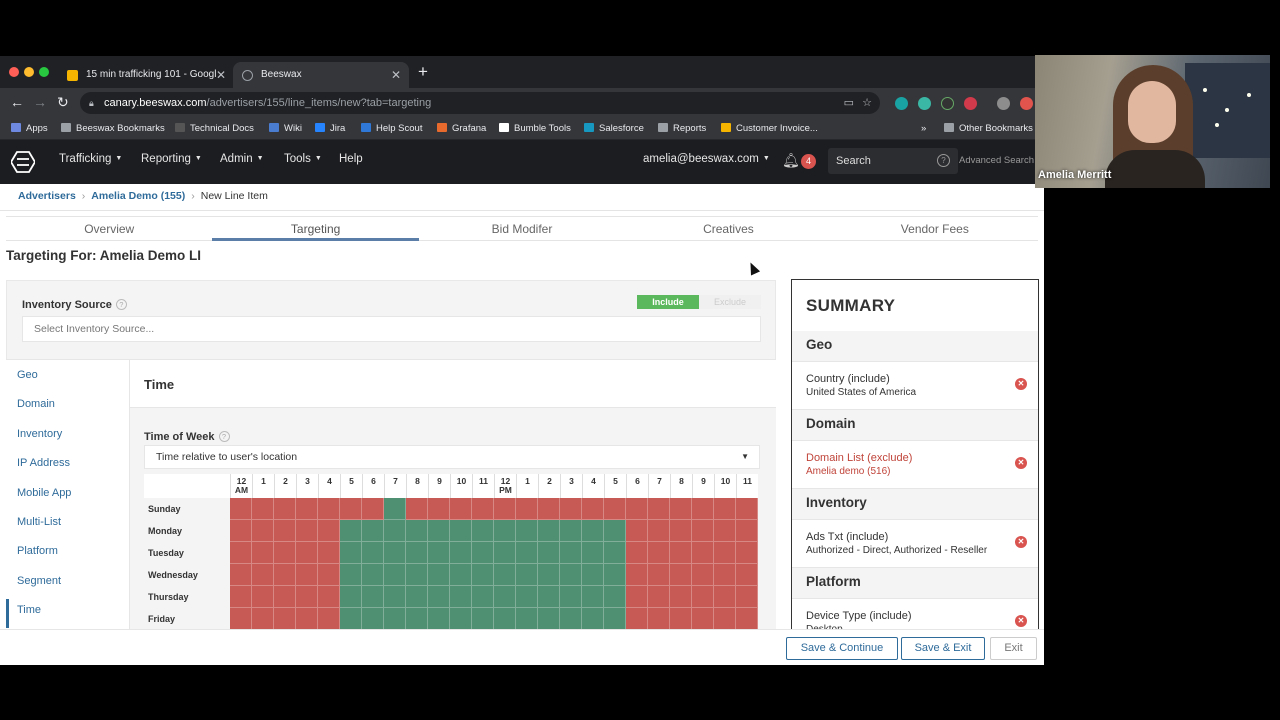 The width and height of the screenshot is (1280, 720). Describe the element at coordinates (522, 228) in the screenshot. I see `tab-bid-modifer: Bid Modifer` at that location.